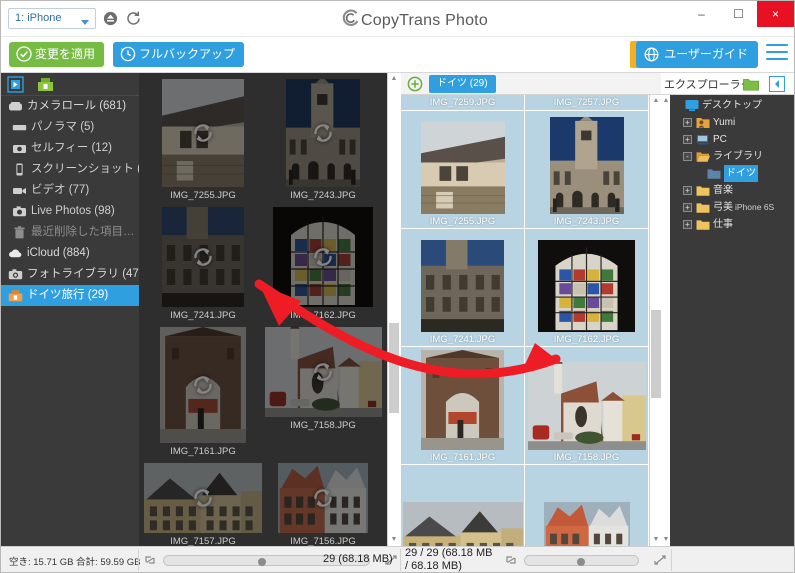 This screenshot has height=573, width=795. I want to click on sidebar-item-1: パノラマ (5), so click(70, 127).